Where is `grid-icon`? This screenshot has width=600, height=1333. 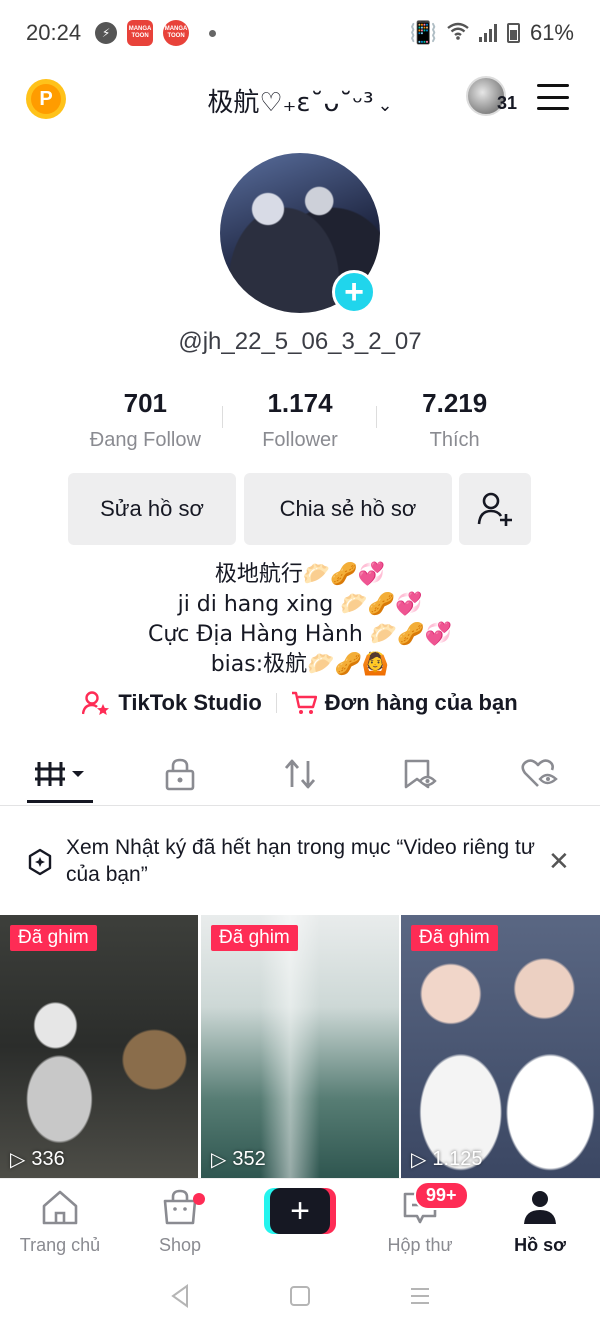 grid-icon is located at coordinates (59, 774).